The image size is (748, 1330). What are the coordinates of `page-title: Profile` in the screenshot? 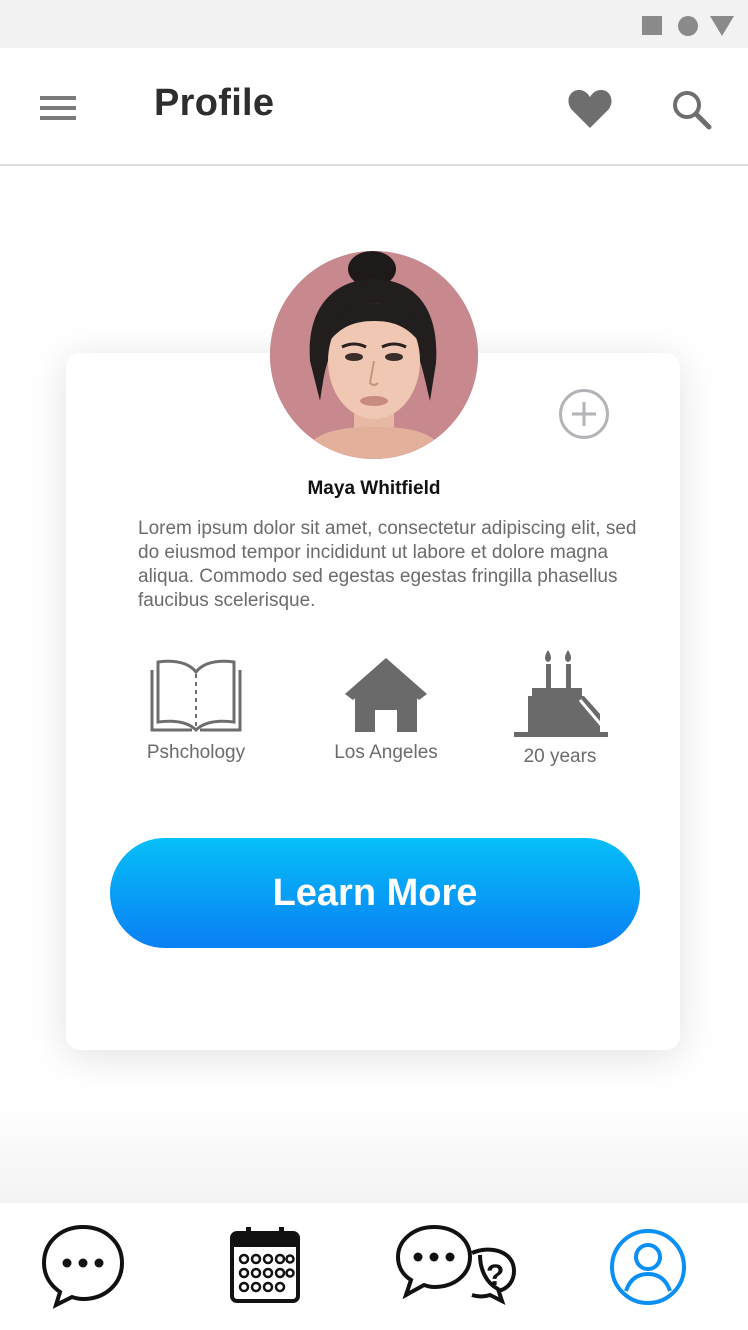 It's located at (214, 103).